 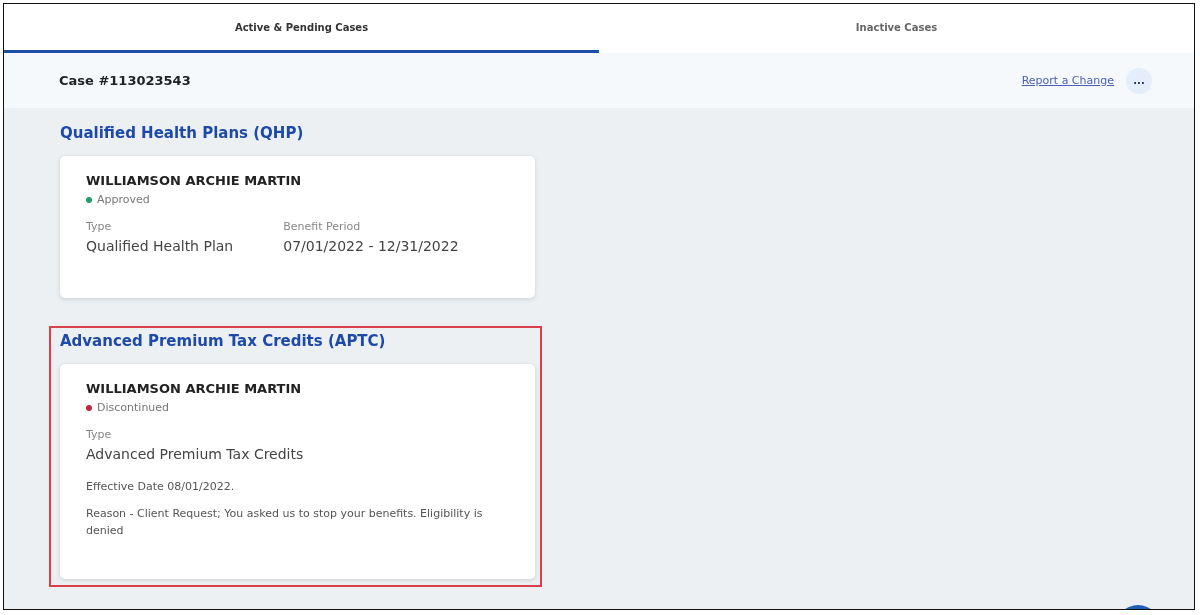 What do you see at coordinates (371, 246) in the screenshot?
I see `field-value: 07/01/2022 - 12/31/2022` at bounding box center [371, 246].